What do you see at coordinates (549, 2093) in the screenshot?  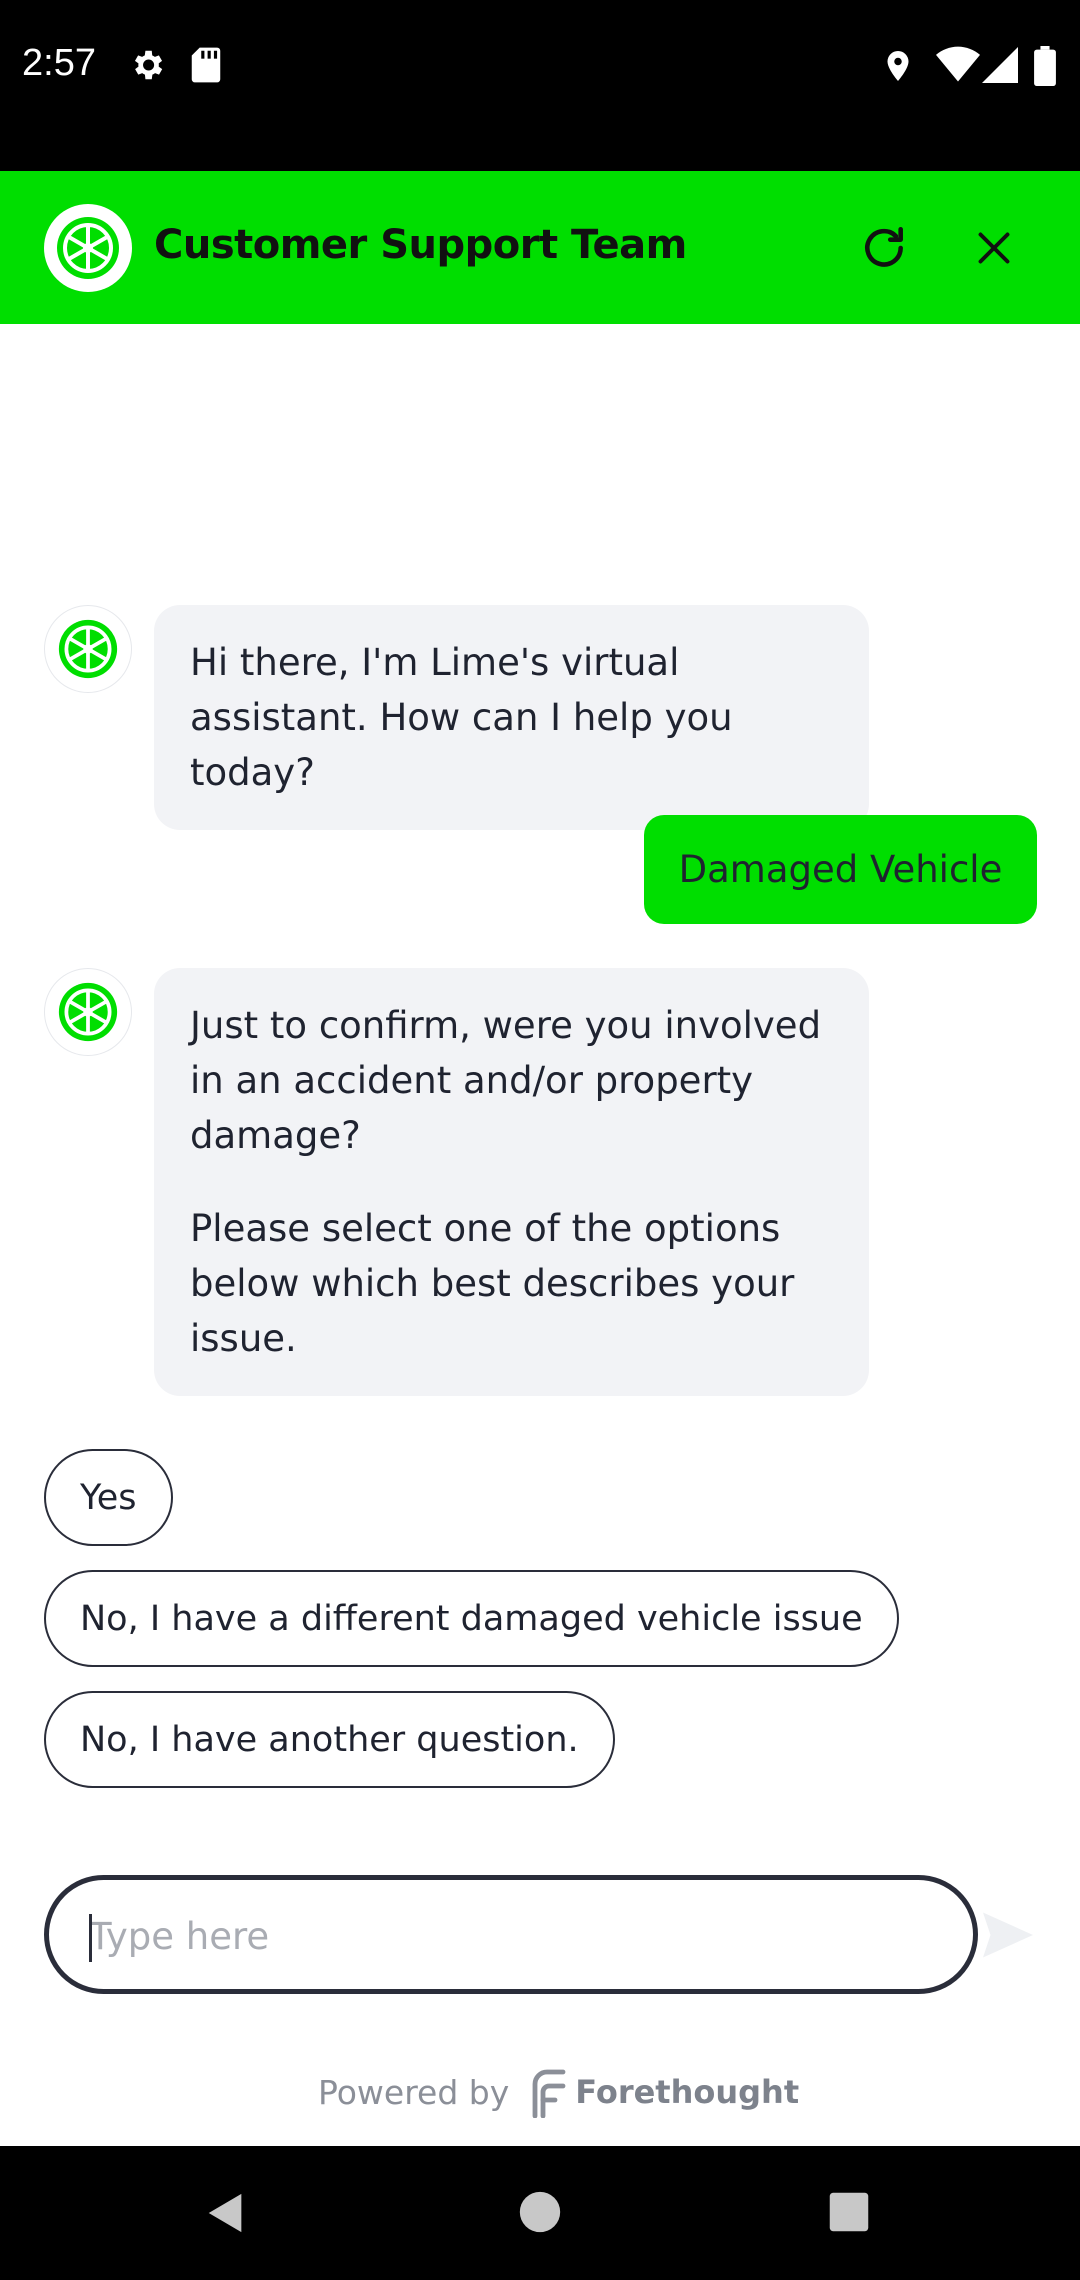 I see `forethought-logo-icon` at bounding box center [549, 2093].